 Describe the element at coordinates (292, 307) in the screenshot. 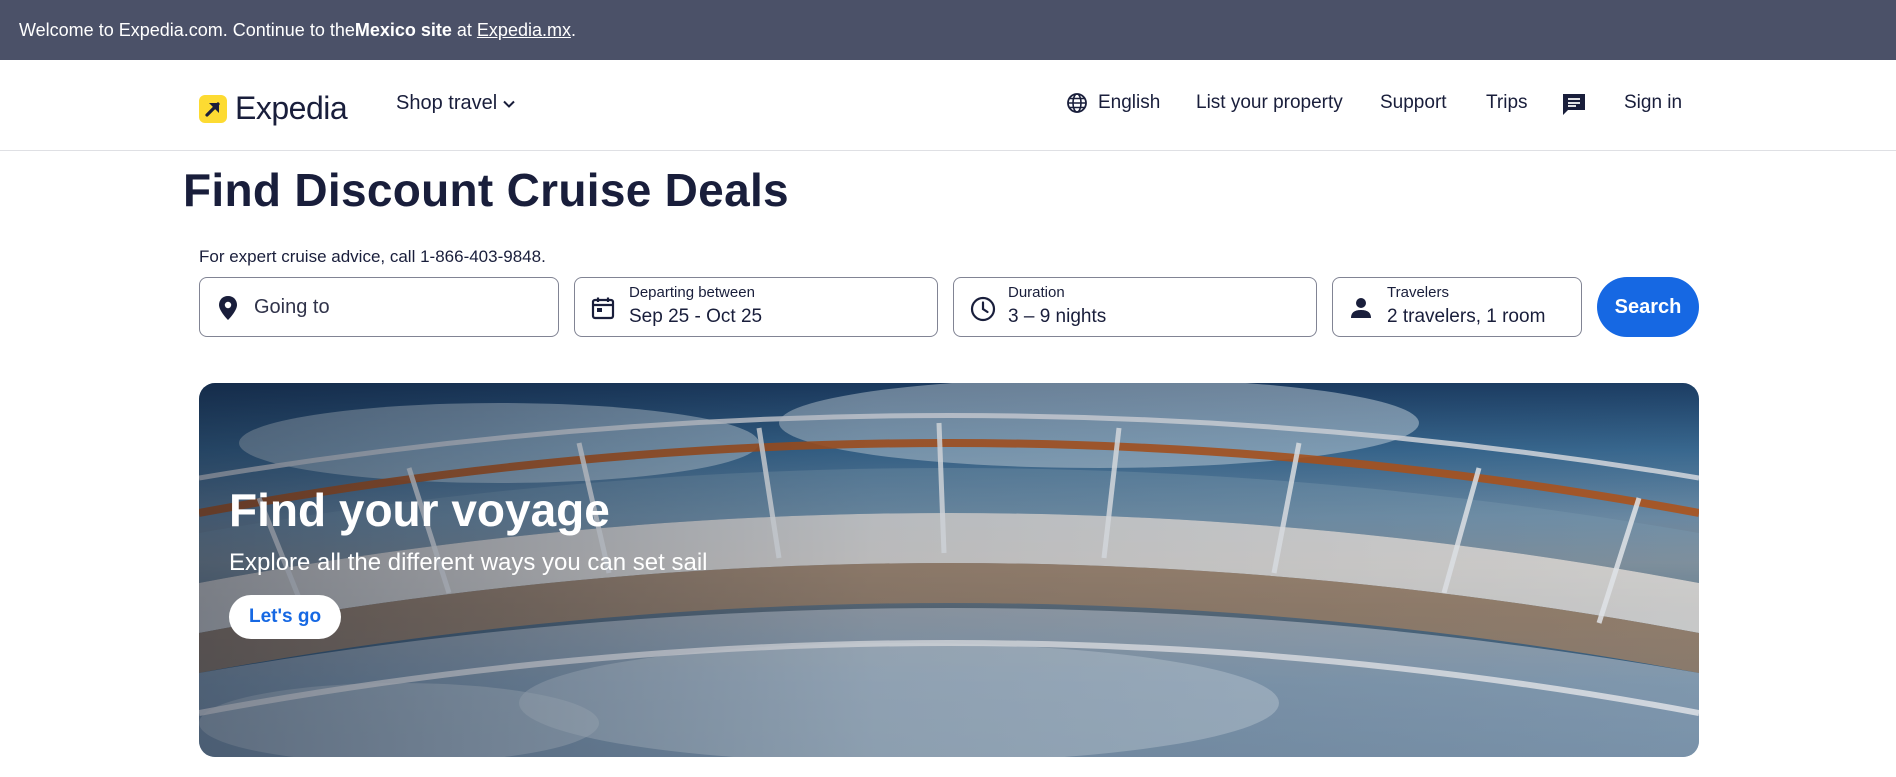

I see `destination-placeholder: Going to` at that location.